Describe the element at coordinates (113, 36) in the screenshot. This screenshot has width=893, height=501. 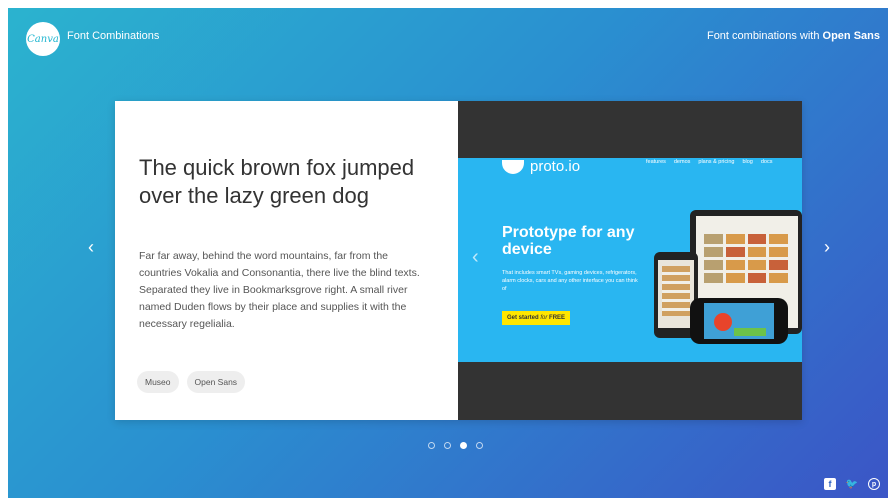
I see `page-title: Font Combinations` at that location.